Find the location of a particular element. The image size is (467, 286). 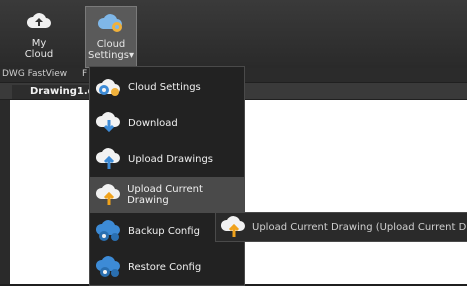

cloud-settings-label: Cloud Settings▾ is located at coordinates (111, 50).